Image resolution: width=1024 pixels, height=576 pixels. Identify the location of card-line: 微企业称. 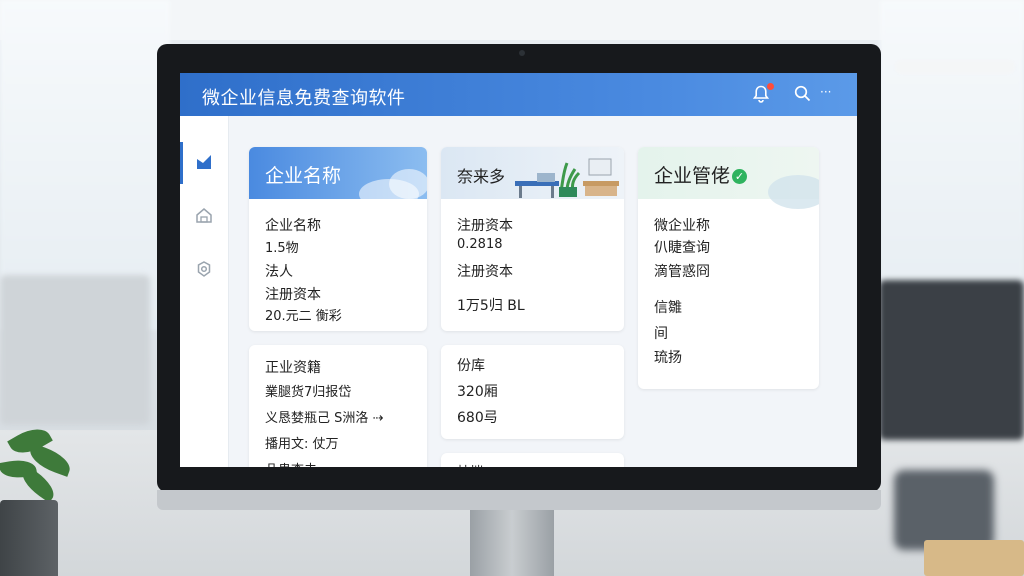
(682, 226).